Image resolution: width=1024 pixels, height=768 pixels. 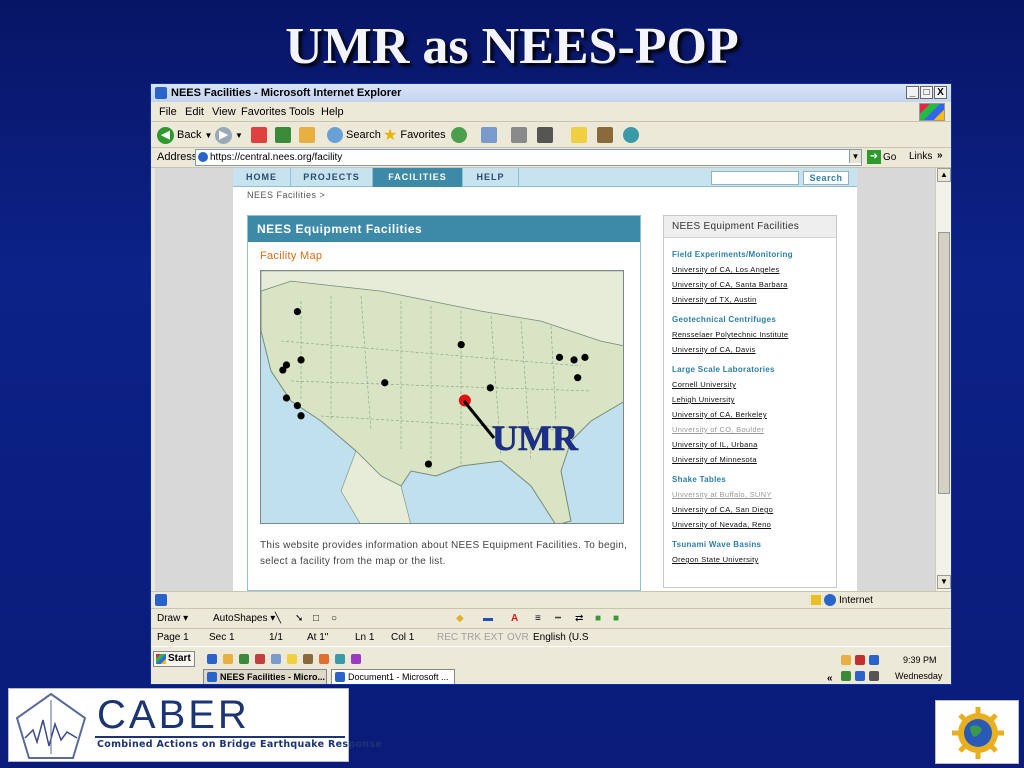 What do you see at coordinates (545, 135) in the screenshot?
I see `edit-button` at bounding box center [545, 135].